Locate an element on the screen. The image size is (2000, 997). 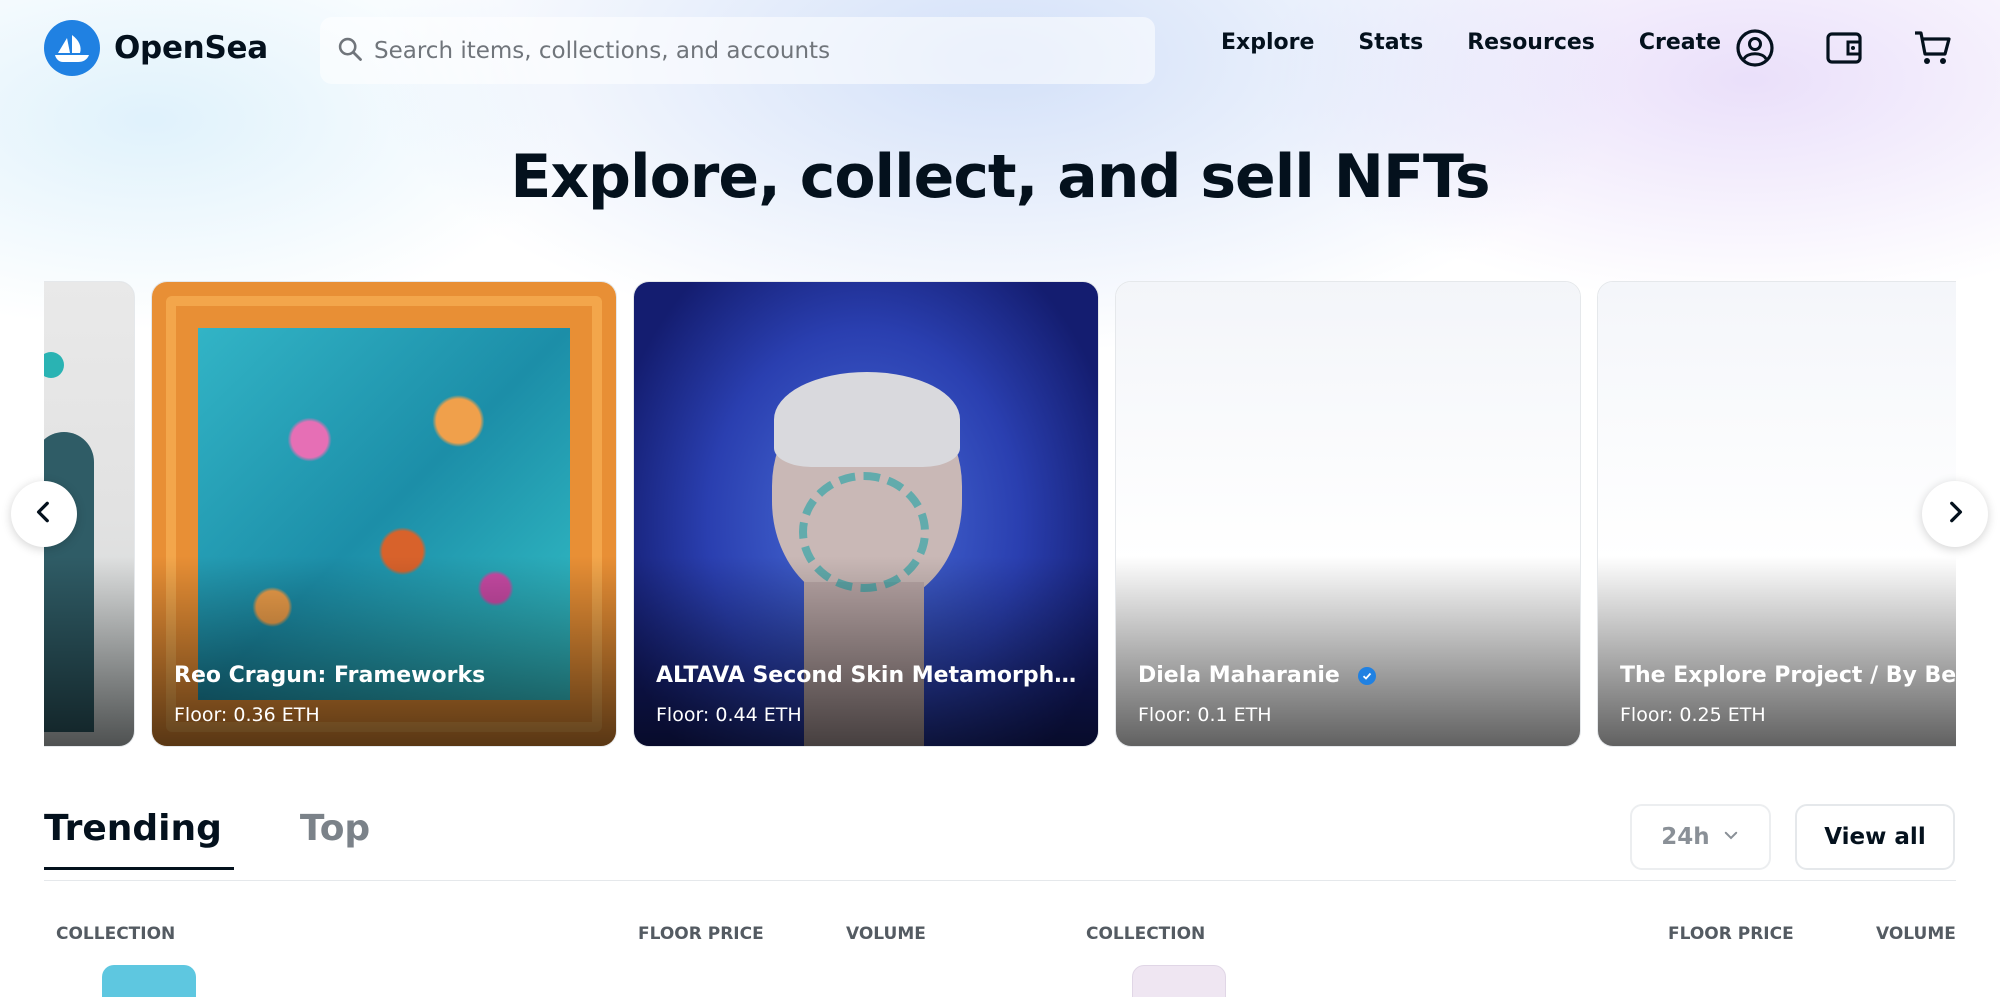
chevron-left-icon is located at coordinates (44, 514).